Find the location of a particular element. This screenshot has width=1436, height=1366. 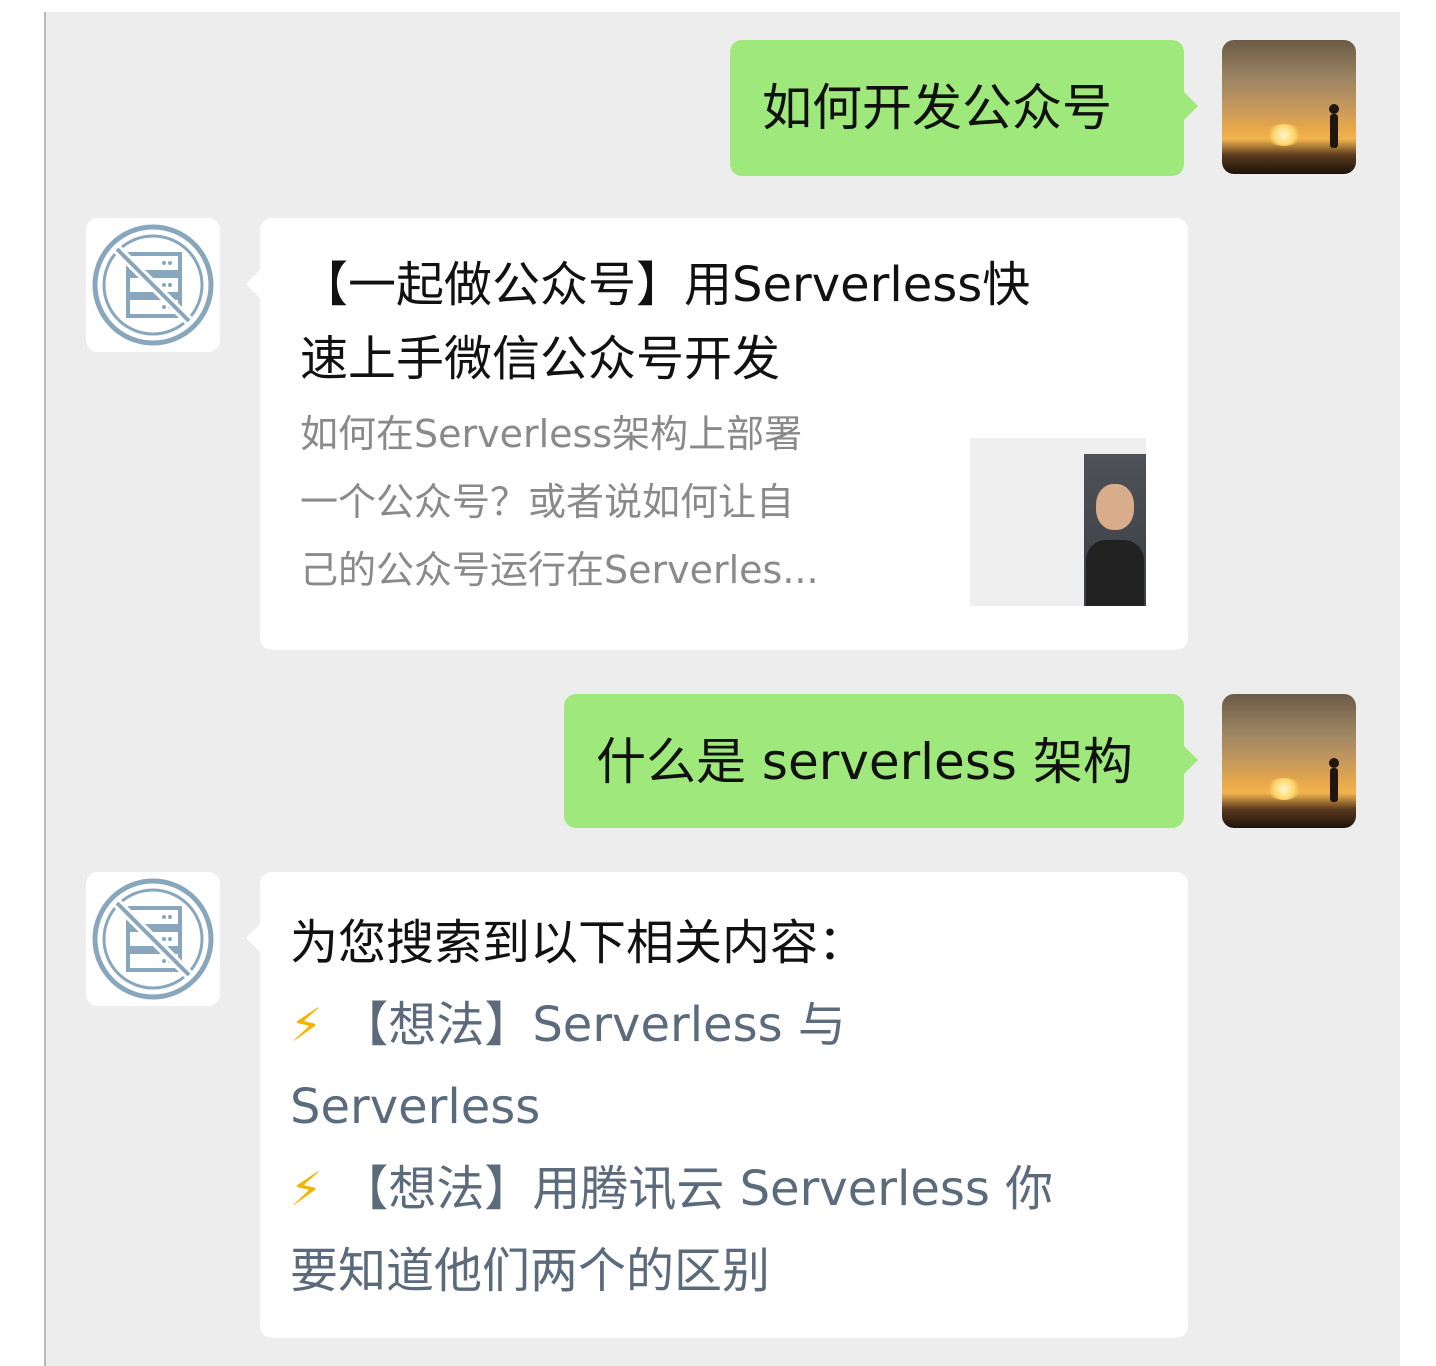

search-results-intro: 为您搜索到以下相关内容： is located at coordinates (578, 943).